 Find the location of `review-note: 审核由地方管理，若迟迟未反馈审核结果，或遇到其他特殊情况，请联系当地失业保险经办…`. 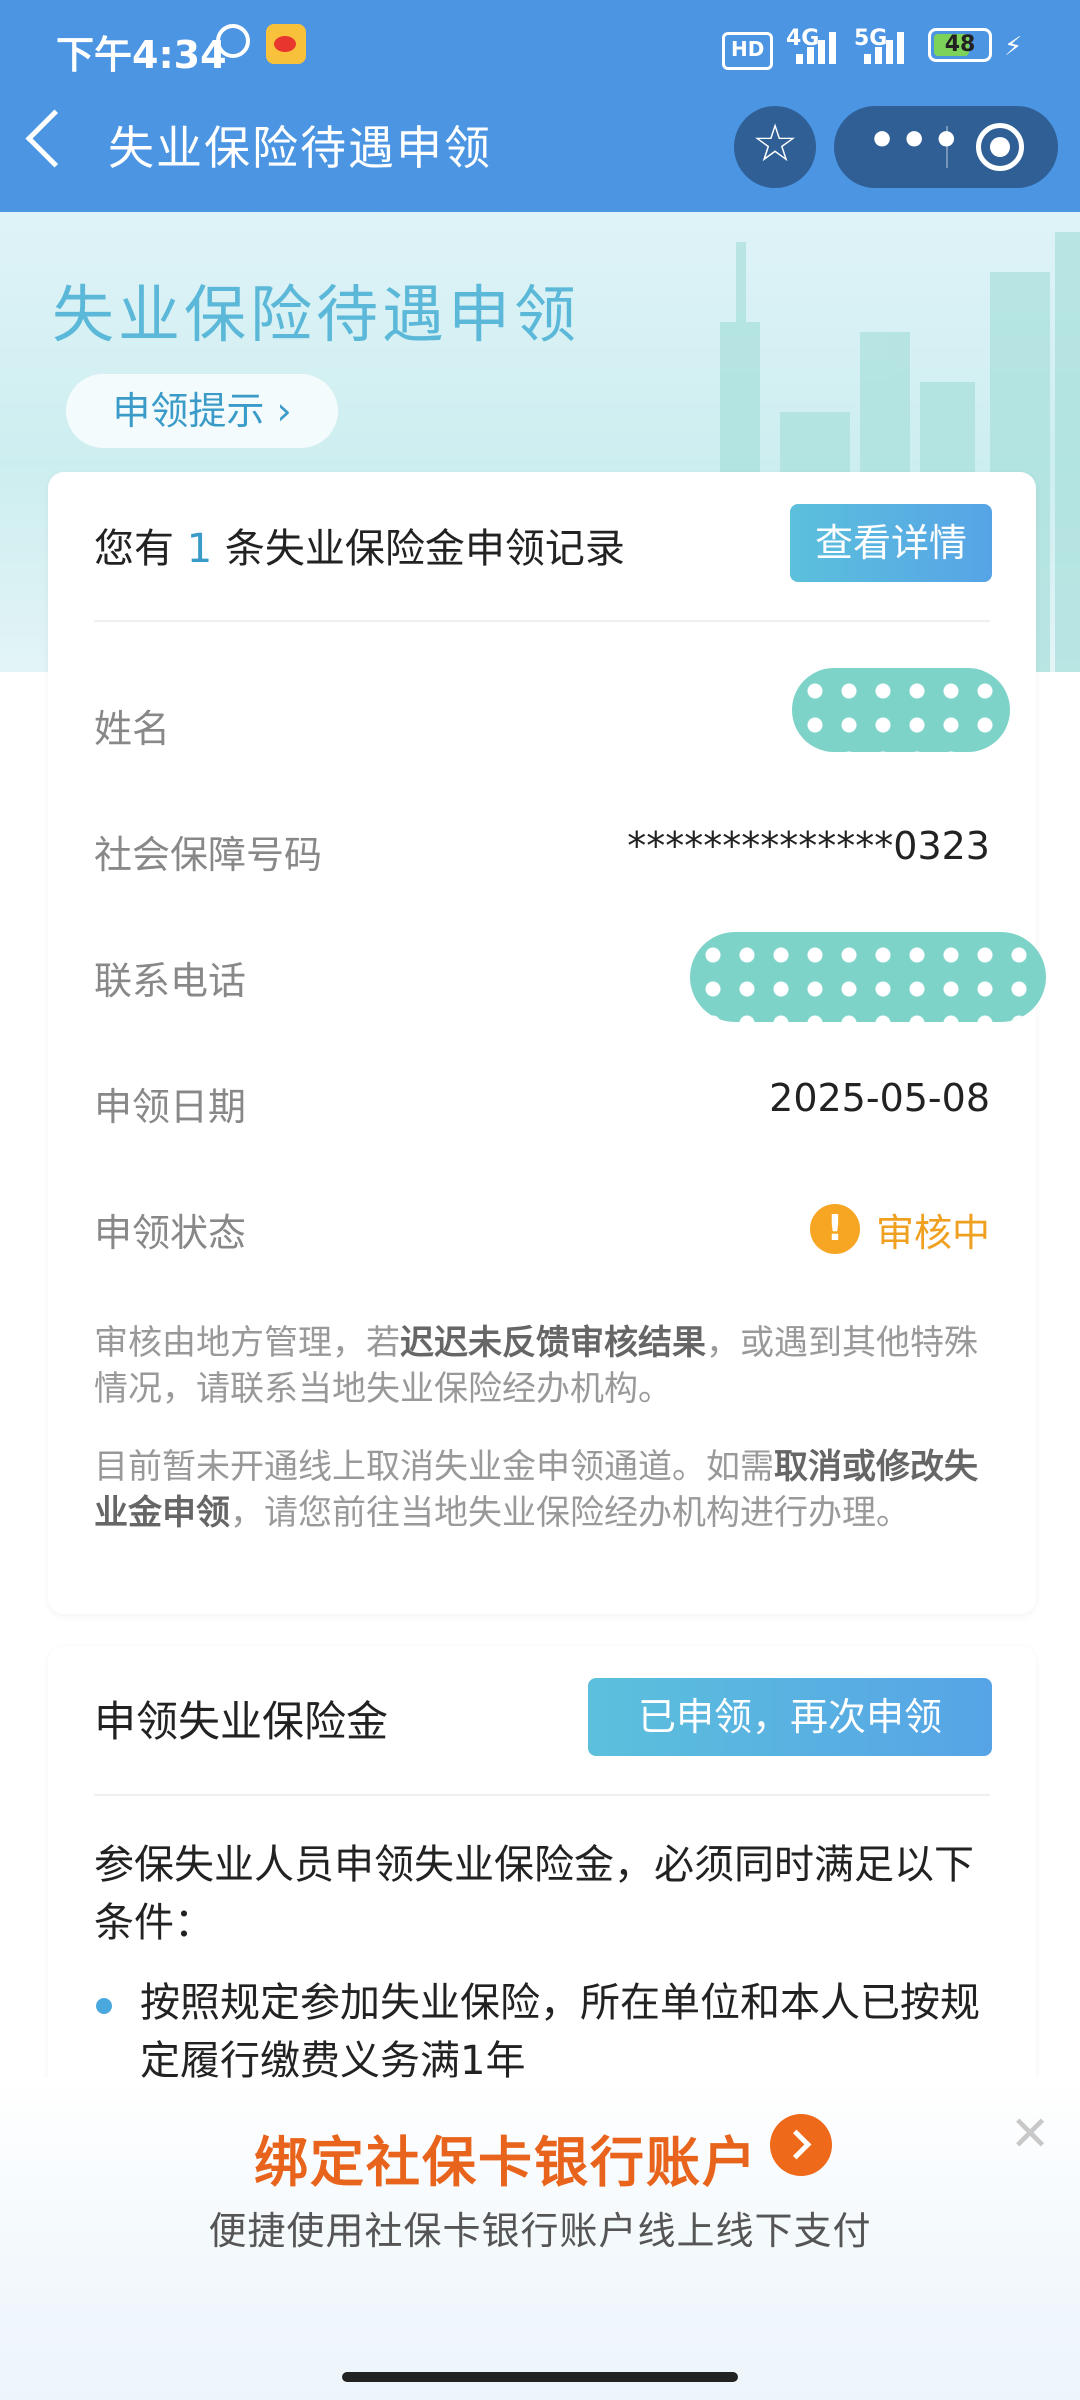

review-note: 审核由地方管理，若迟迟未反馈审核结果，或遇到其他特殊情况，请联系当地失业保险经办… is located at coordinates (536, 1366).